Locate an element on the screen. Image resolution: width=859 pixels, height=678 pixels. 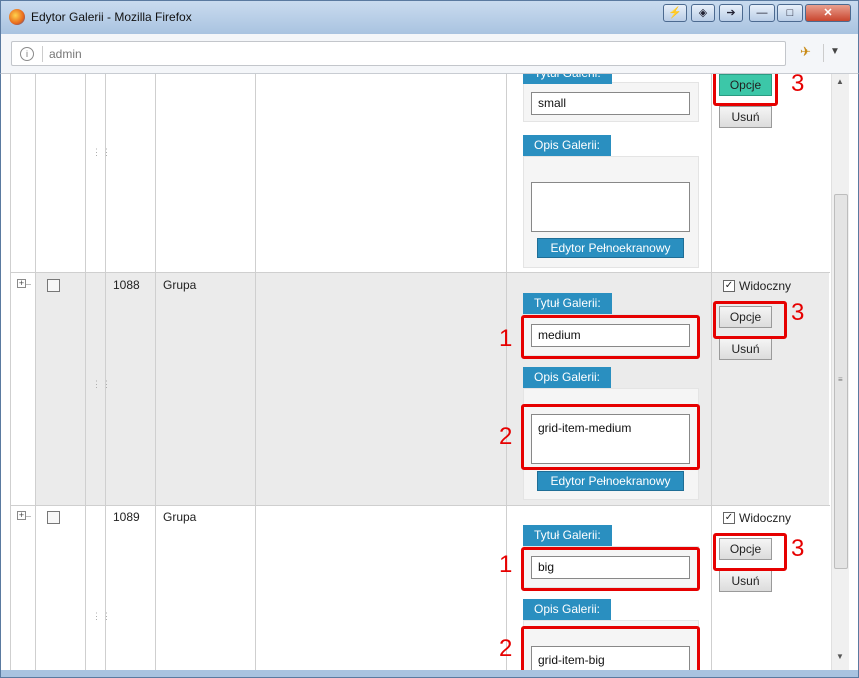
window-title: Edytor Galerii - Mozilla Firefox is located at coordinates (111, 17).